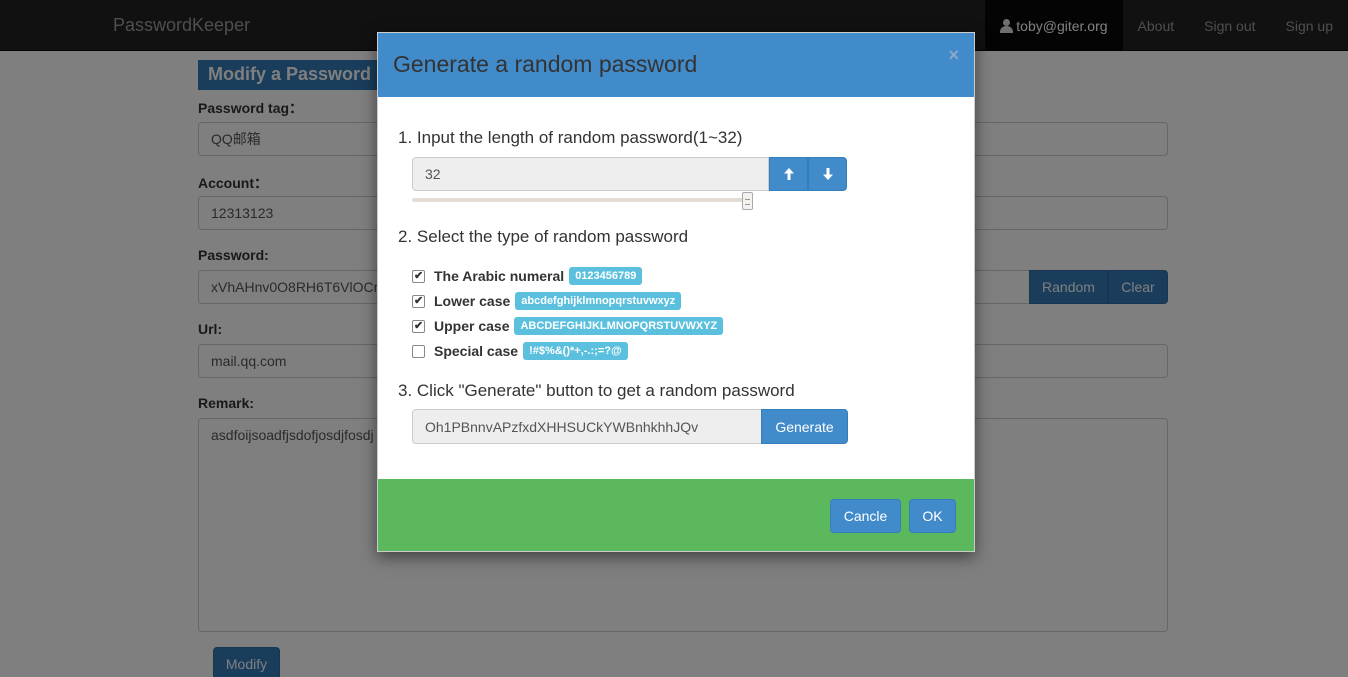 The width and height of the screenshot is (1348, 677). Describe the element at coordinates (499, 276) in the screenshot. I see `option-label: The Arabic numeral` at that location.